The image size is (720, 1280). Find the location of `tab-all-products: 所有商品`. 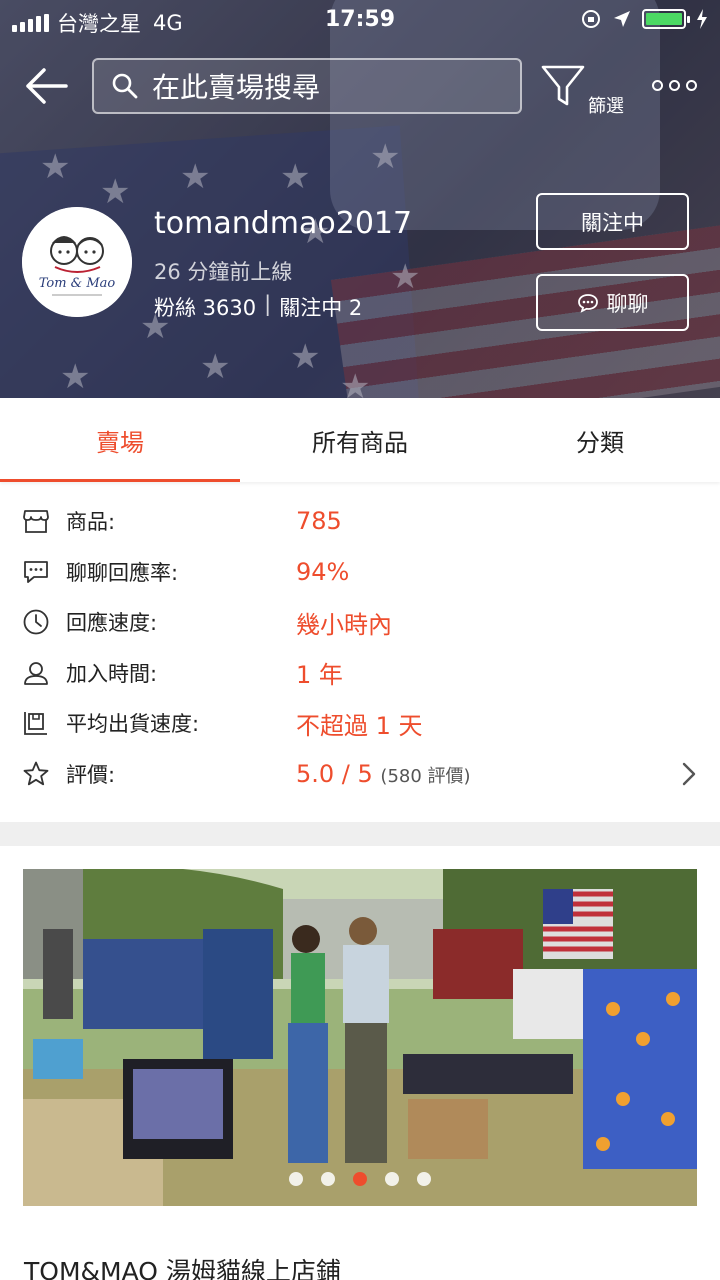

tab-all-products: 所有商品 is located at coordinates (360, 440).